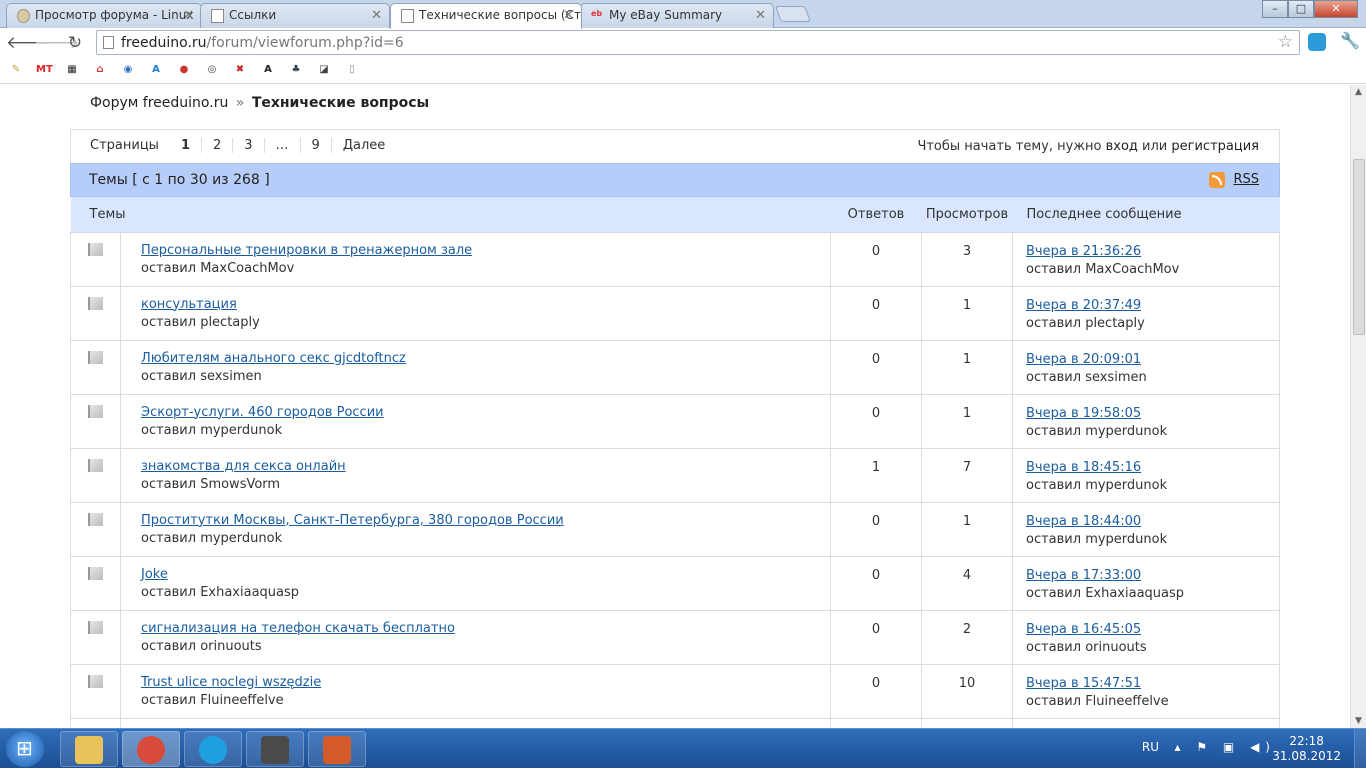  Describe the element at coordinates (1285, 42) in the screenshot. I see `bookmark-star-icon: ☆` at that location.